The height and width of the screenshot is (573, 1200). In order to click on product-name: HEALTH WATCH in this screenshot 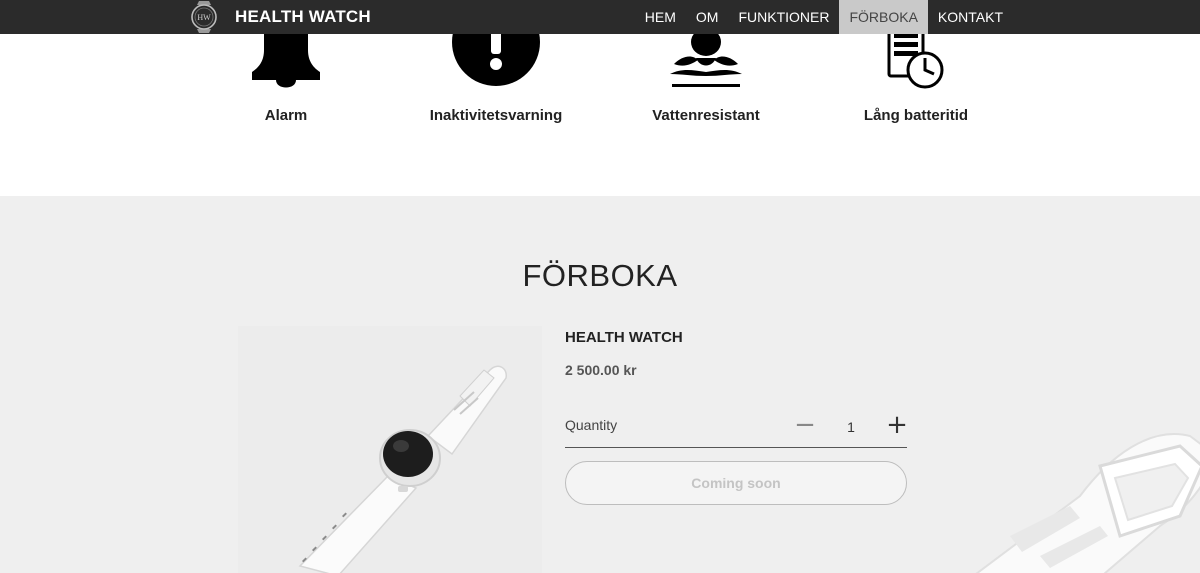, I will do `click(624, 337)`.